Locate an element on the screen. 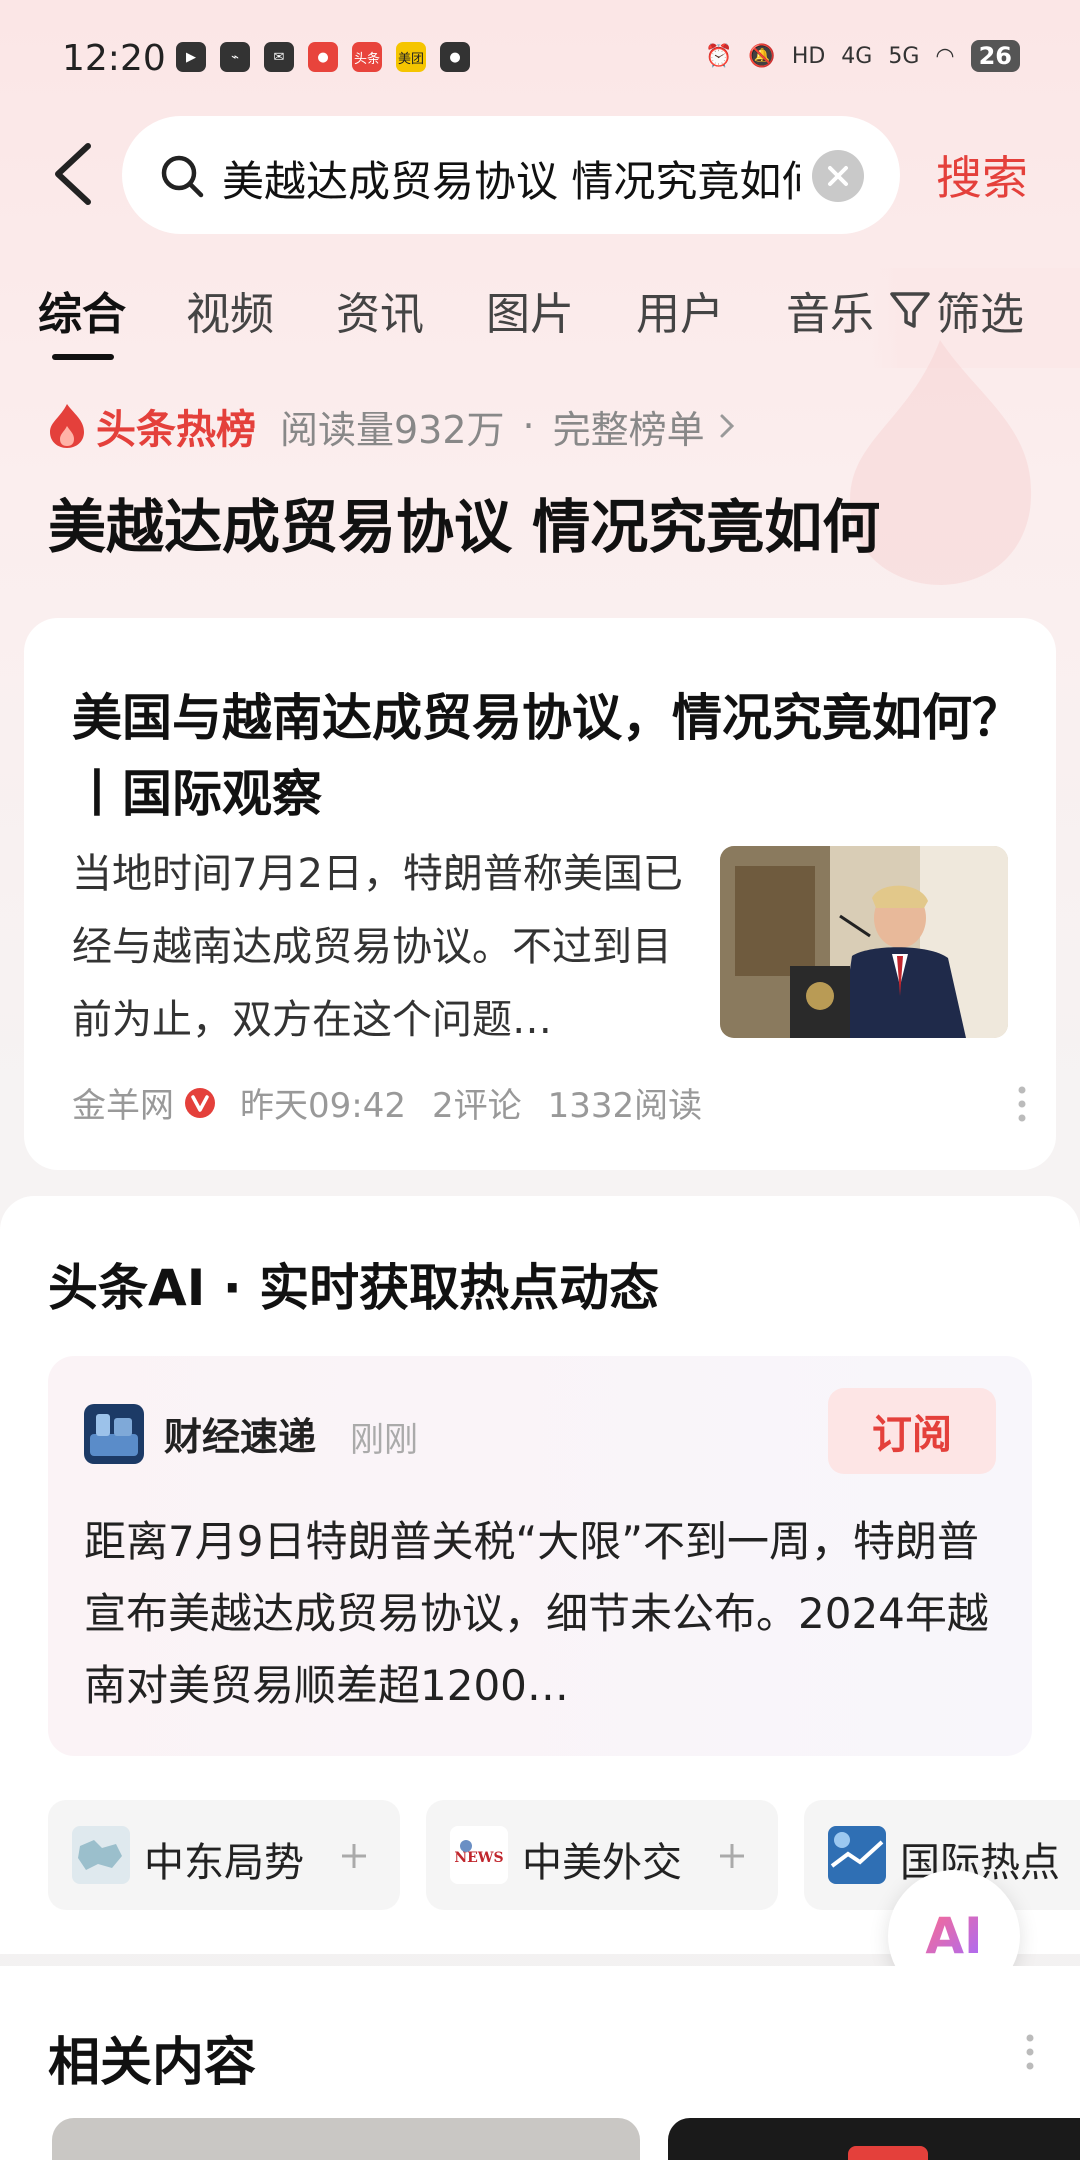 The image size is (1080, 2160). active-tab-indicator is located at coordinates (83, 357).